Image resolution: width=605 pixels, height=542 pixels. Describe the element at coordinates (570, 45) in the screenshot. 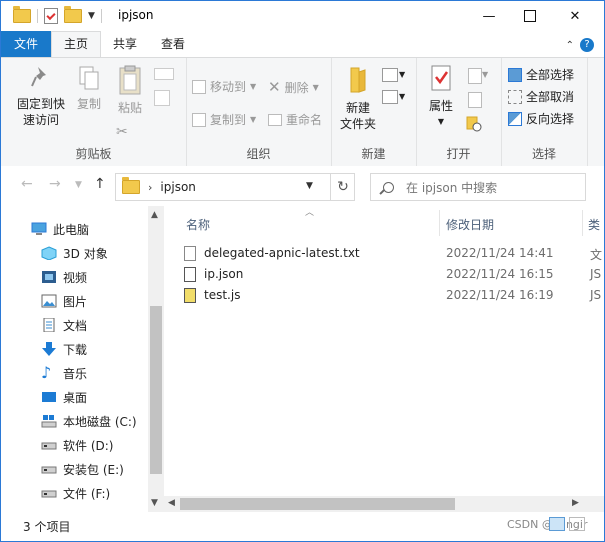

I see `collapse-ribbon-icon: ⌃` at that location.